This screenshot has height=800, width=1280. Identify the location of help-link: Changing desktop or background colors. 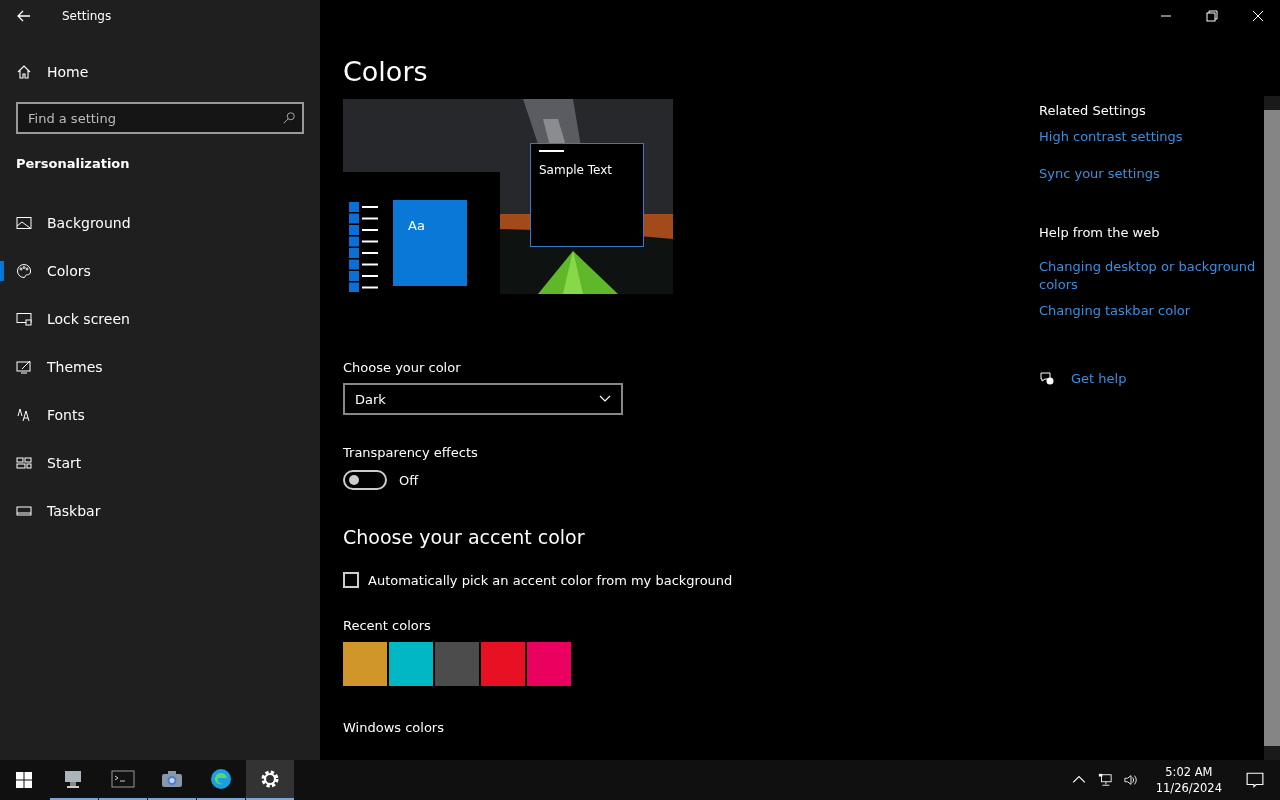
(1149, 276).